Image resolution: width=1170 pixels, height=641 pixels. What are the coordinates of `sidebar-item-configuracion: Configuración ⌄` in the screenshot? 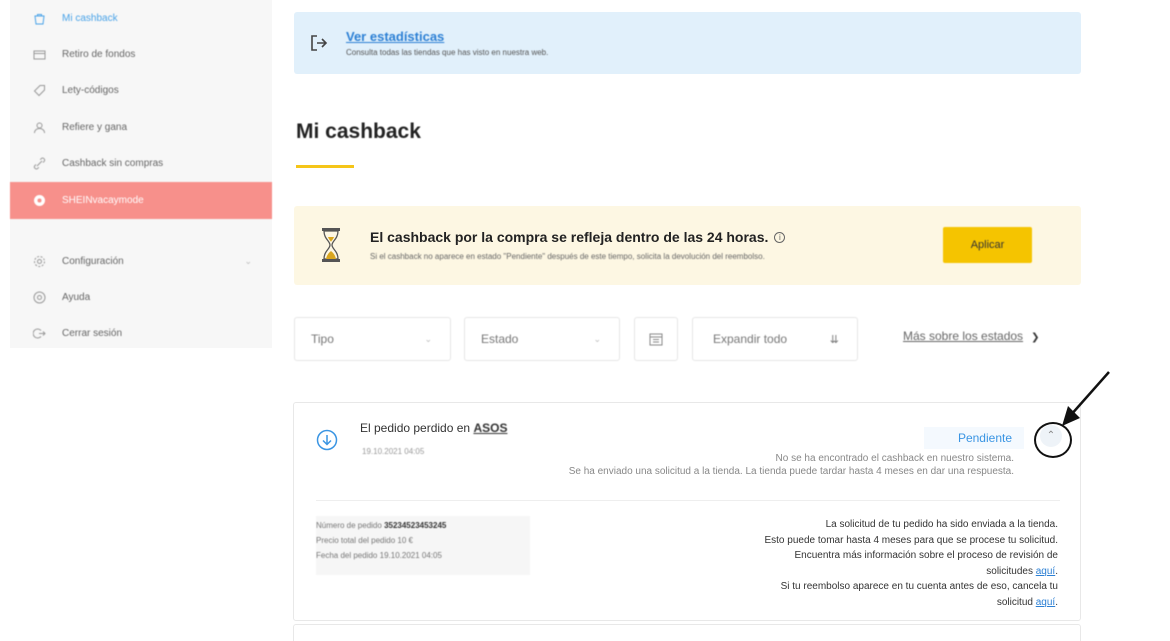 It's located at (141, 261).